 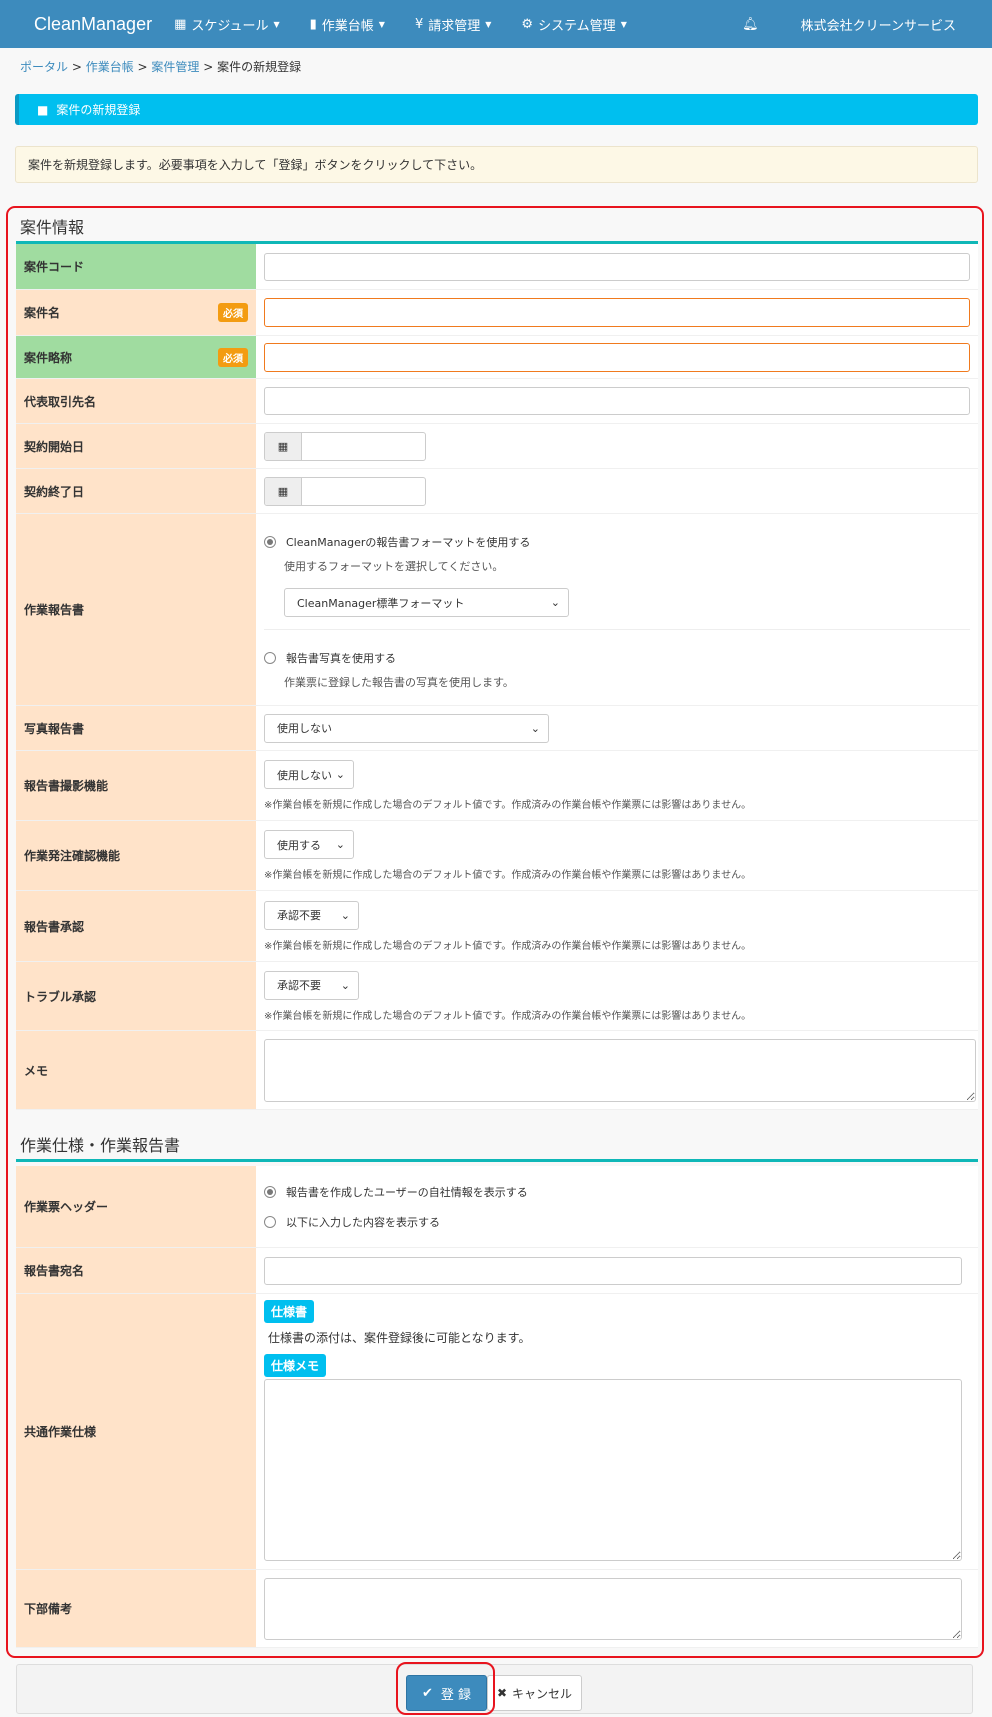 I want to click on radio-cm-format: CleanManagerの報告書フォーマットを使用する, so click(x=617, y=542).